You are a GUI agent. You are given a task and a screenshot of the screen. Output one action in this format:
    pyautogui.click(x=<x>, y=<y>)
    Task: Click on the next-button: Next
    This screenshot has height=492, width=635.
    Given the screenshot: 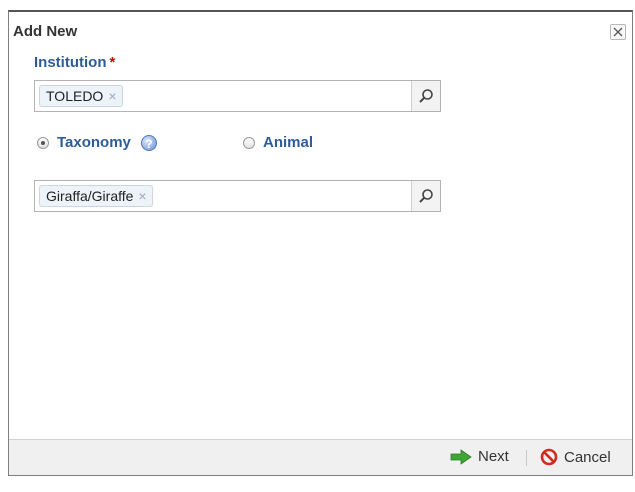 What is the action you would take?
    pyautogui.click(x=479, y=456)
    